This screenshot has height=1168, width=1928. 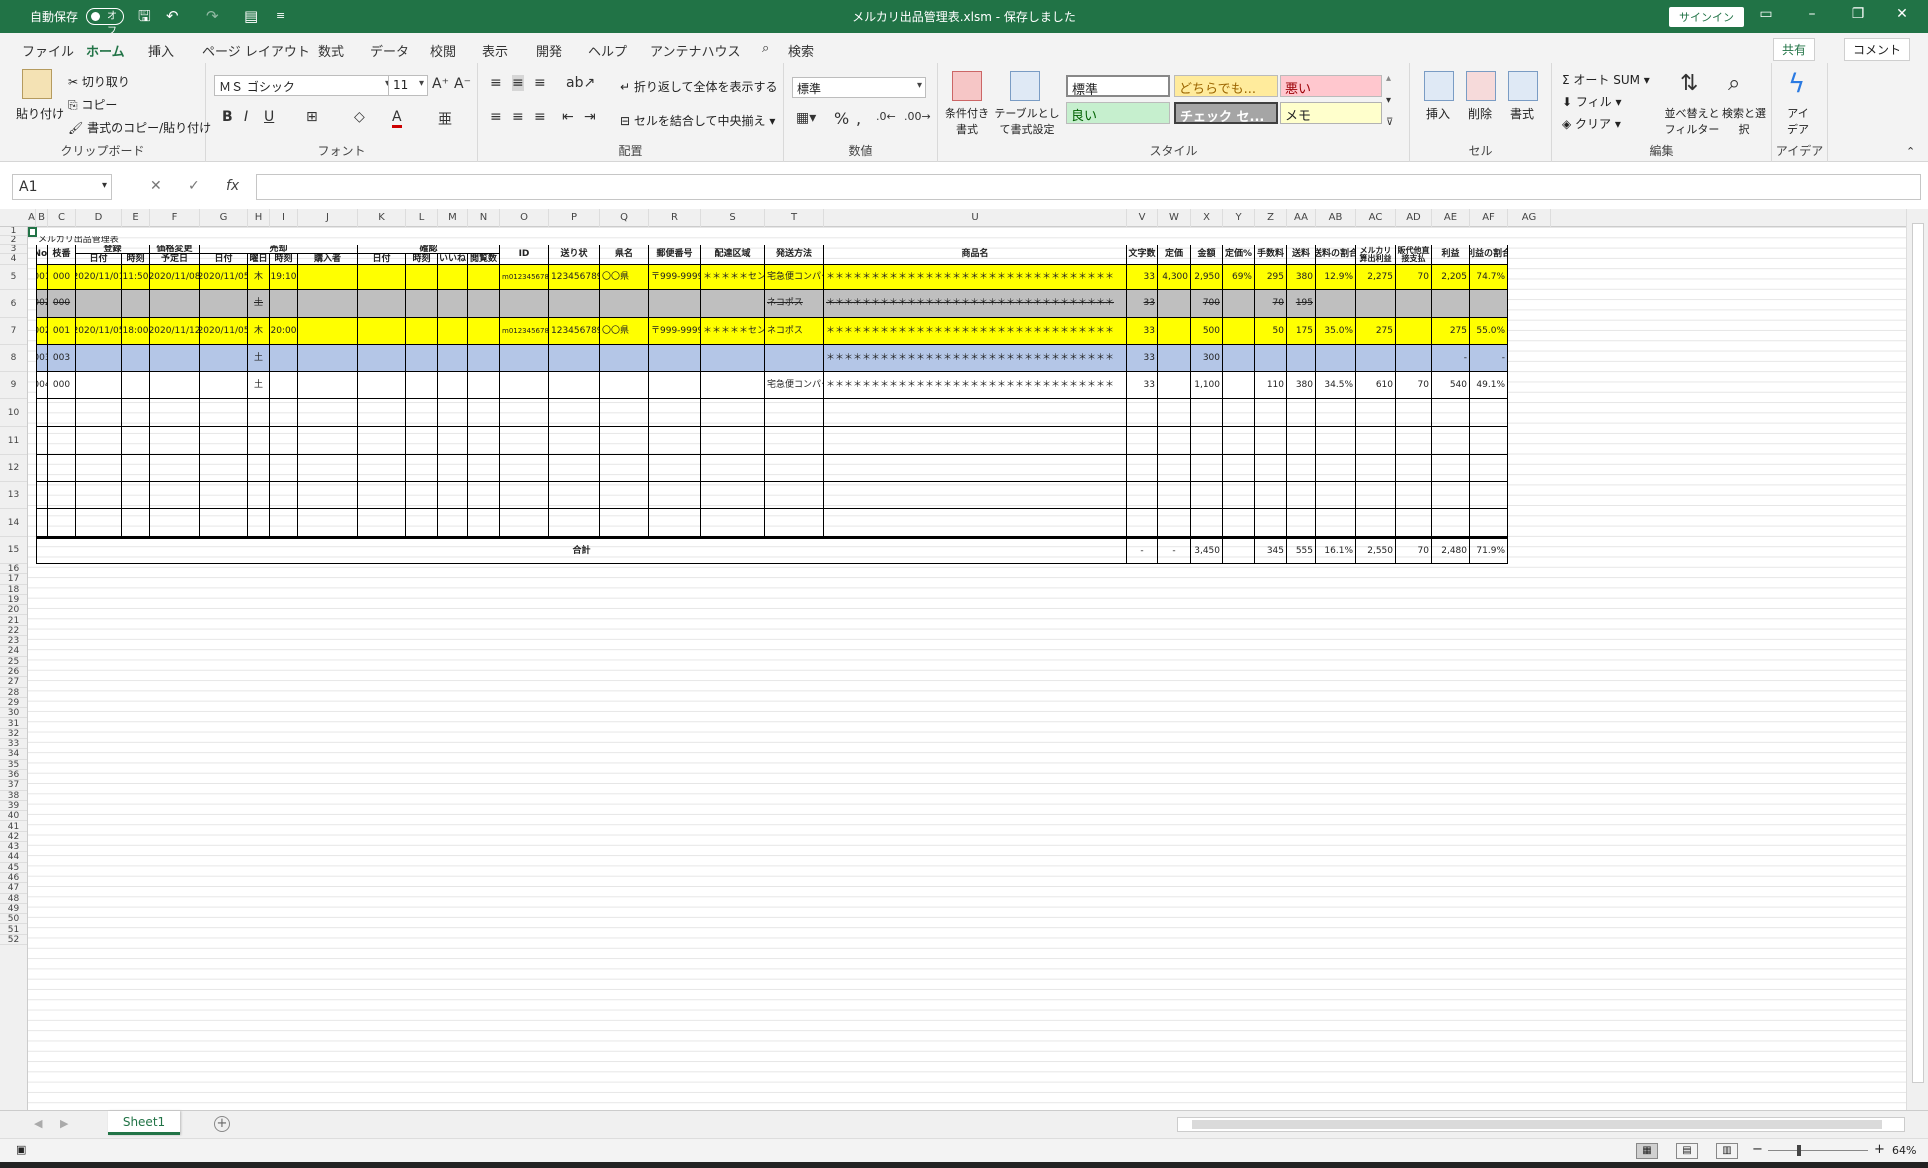 What do you see at coordinates (13, 590) in the screenshot?
I see `row-header-18: 18` at bounding box center [13, 590].